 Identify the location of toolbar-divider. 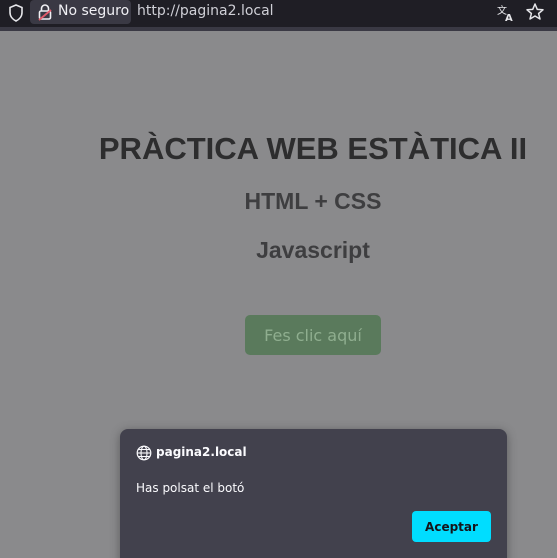
(278, 29).